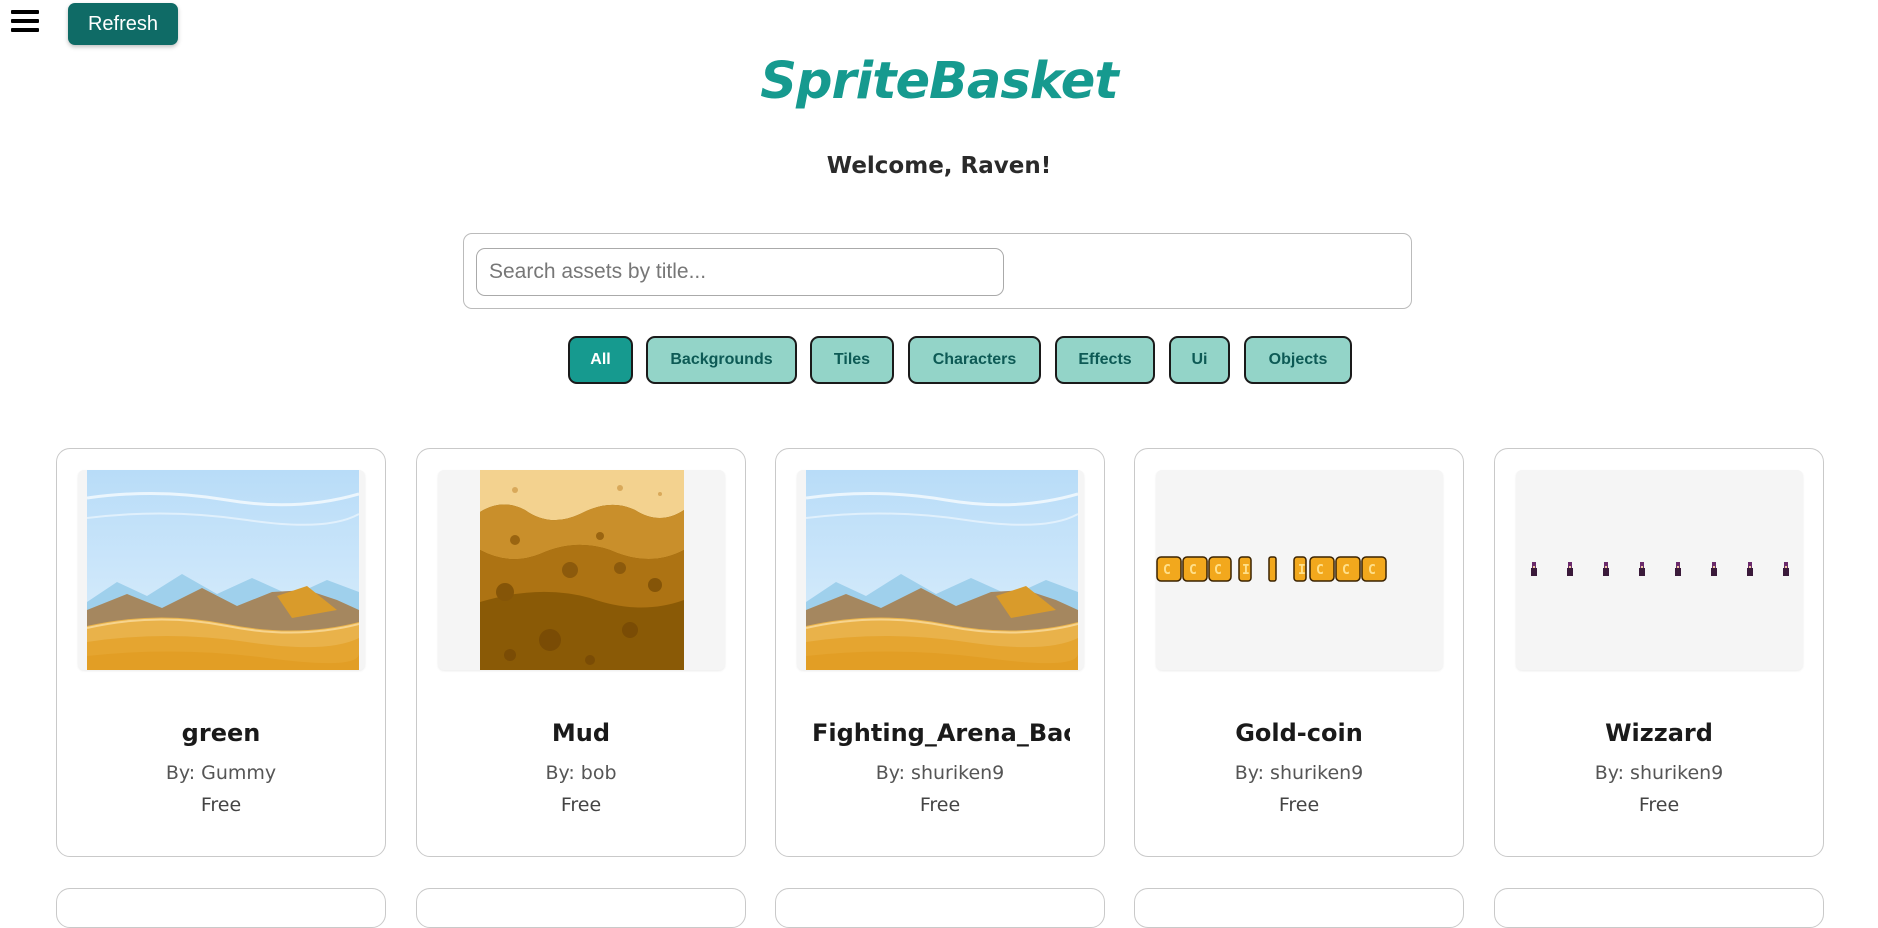 Image resolution: width=1878 pixels, height=928 pixels. Describe the element at coordinates (221, 773) in the screenshot. I see `asset-author: By: Gummy` at that location.